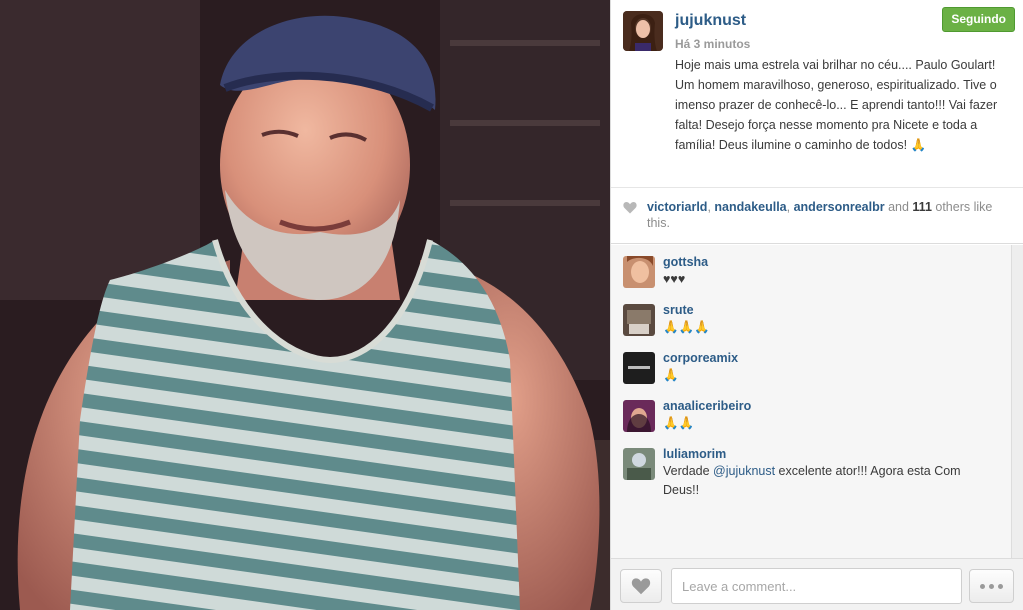 Image resolution: width=1023 pixels, height=610 pixels. I want to click on list-item: corporeamix 🙏, so click(811, 374).